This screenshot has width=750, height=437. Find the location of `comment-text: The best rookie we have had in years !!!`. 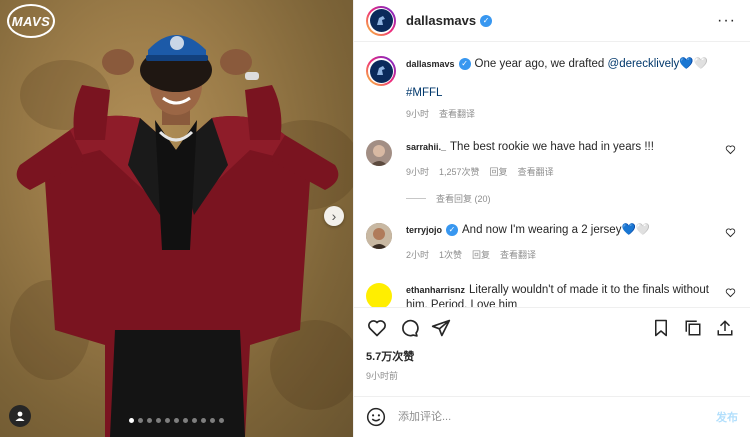

comment-text: The best rookie we have had in years !!! is located at coordinates (552, 147).